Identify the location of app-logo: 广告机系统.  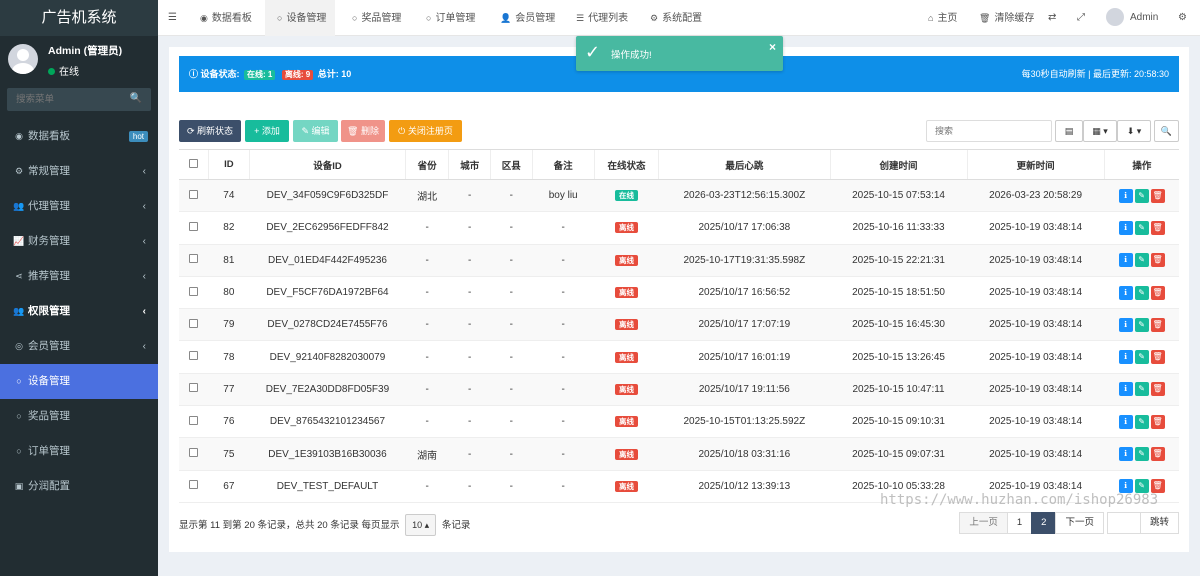
(79, 18).